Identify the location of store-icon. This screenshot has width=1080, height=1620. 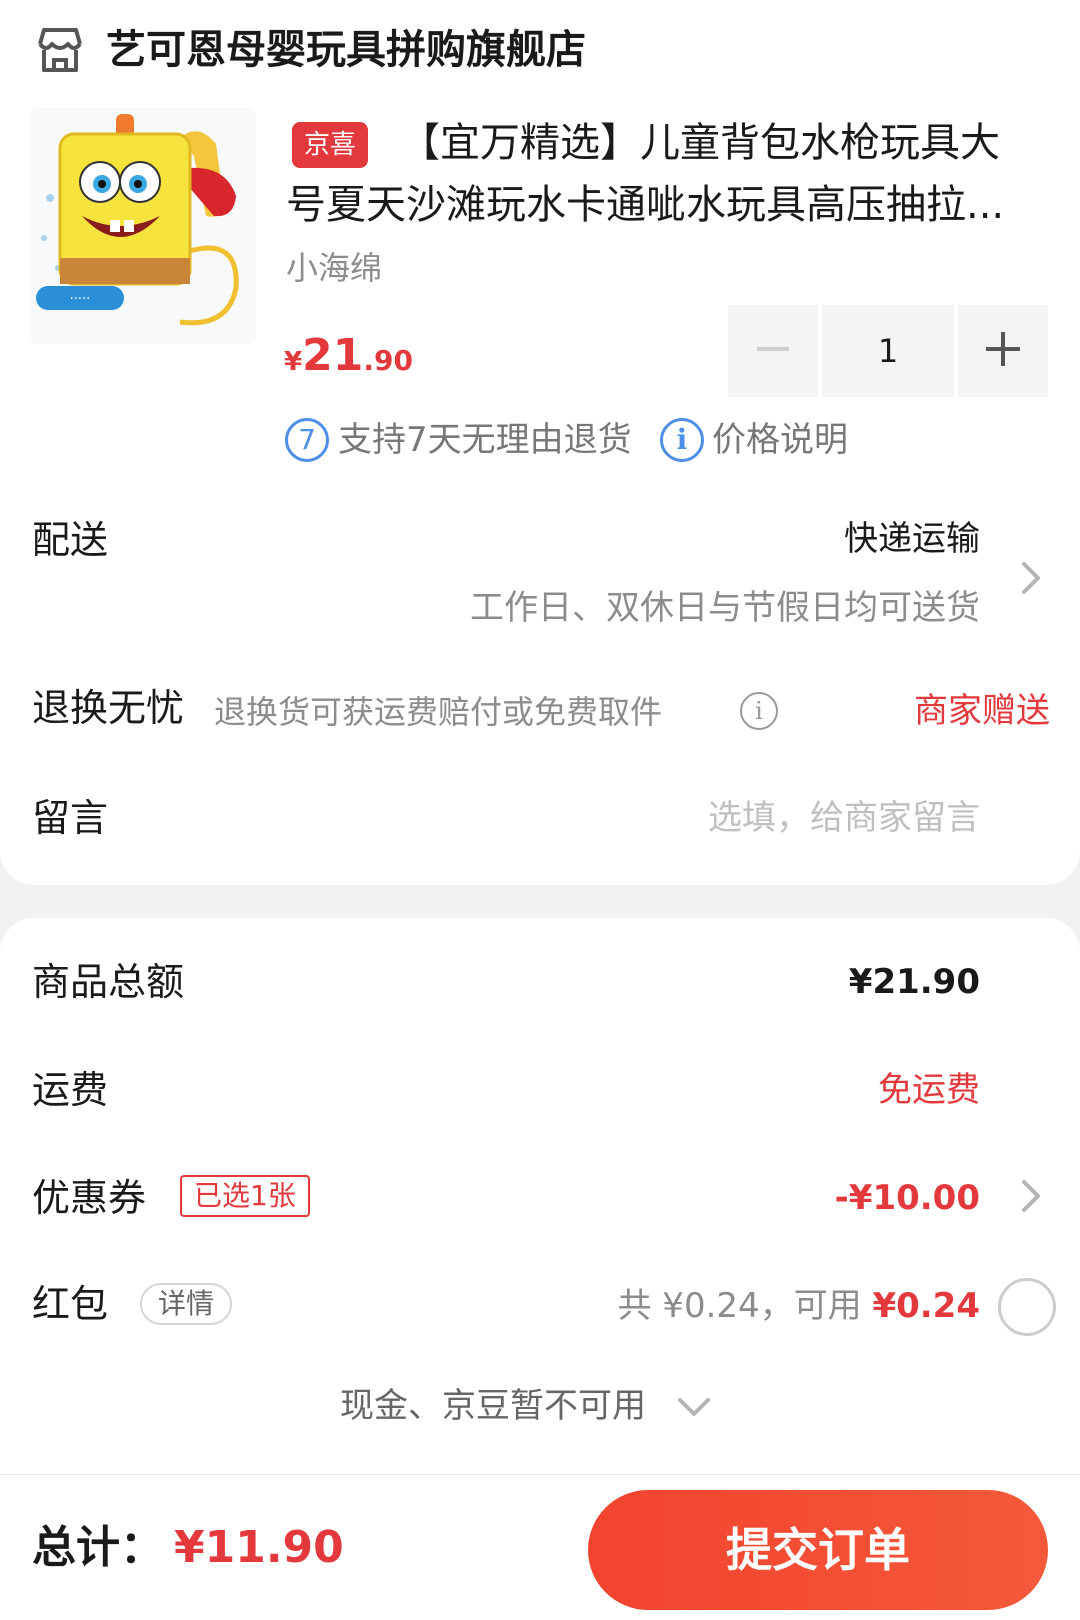
(60, 50).